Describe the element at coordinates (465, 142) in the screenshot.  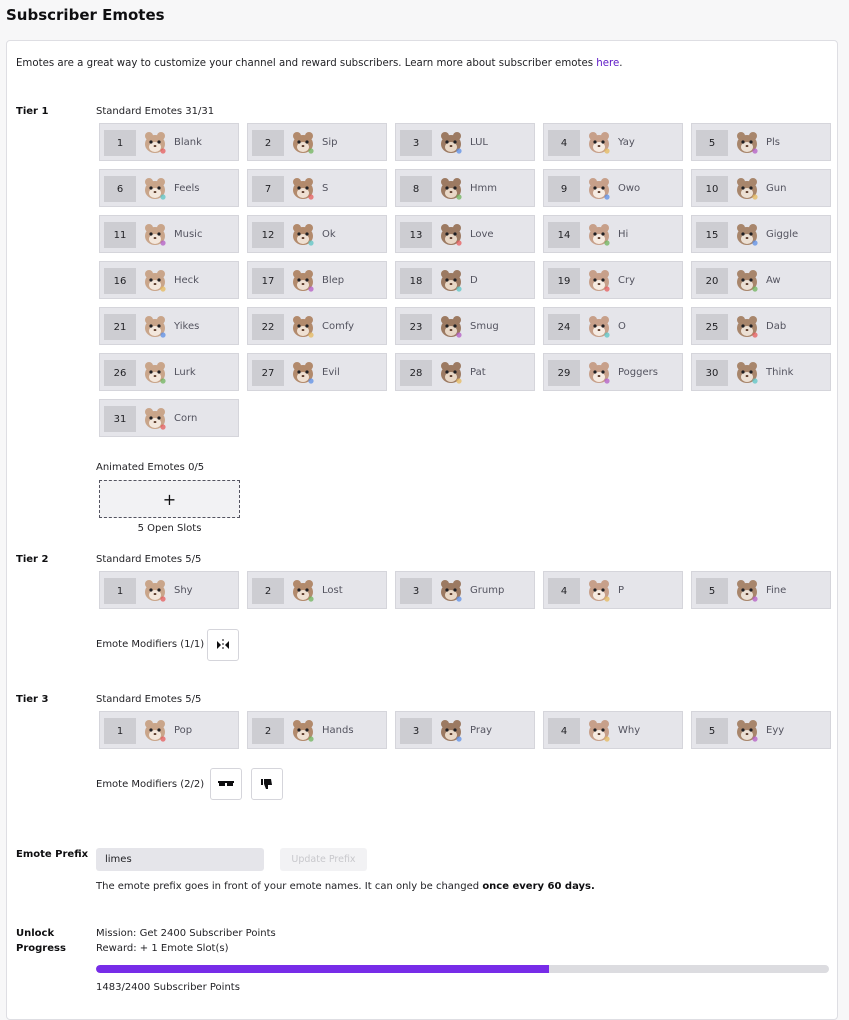
I see `emote-slot-lul: 3 LUL` at that location.